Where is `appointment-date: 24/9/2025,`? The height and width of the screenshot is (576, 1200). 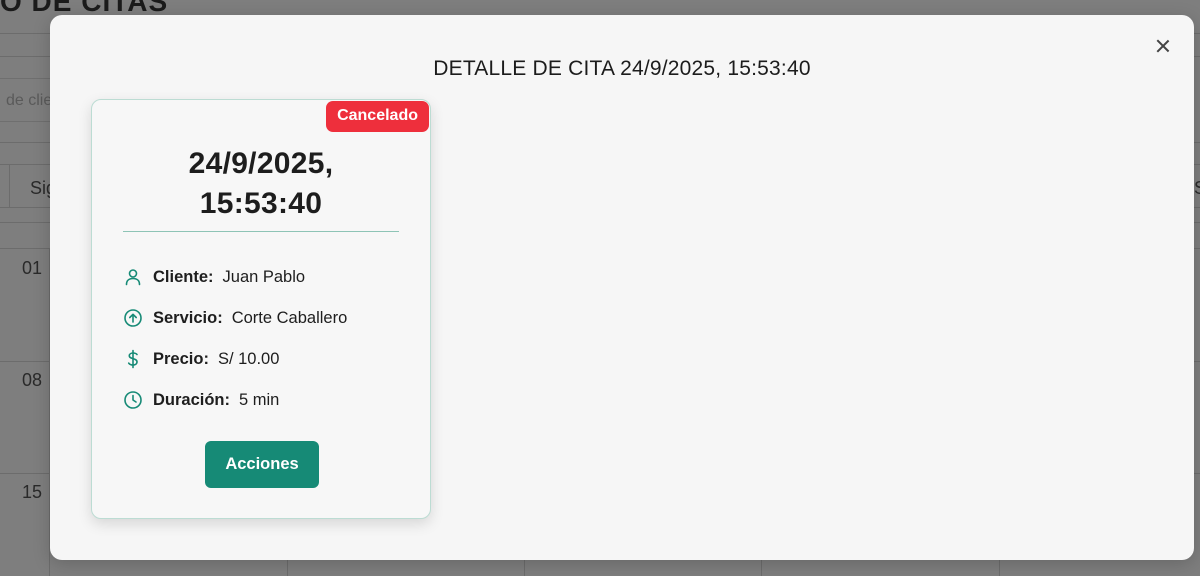
appointment-date: 24/9/2025, is located at coordinates (261, 163).